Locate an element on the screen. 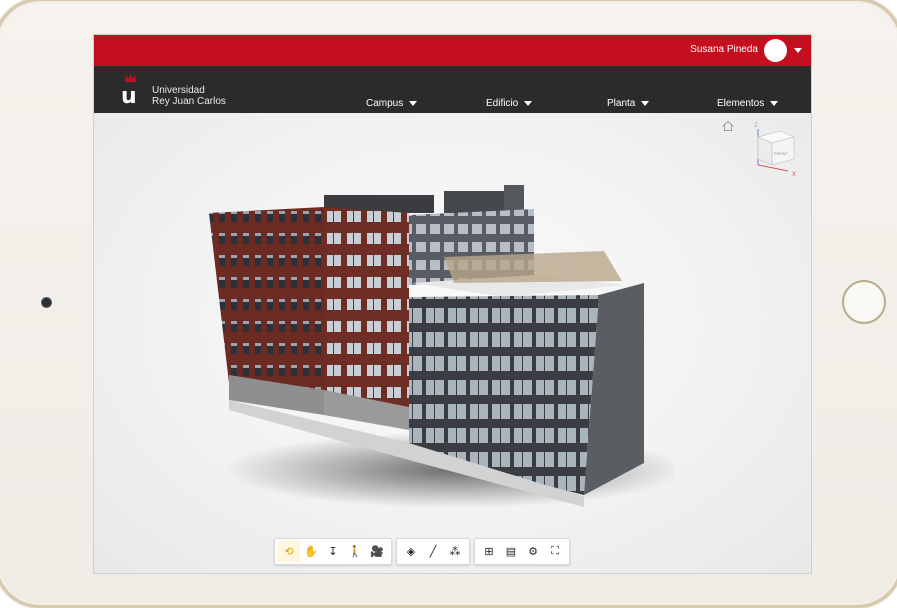 This screenshot has height=608, width=897. home-button is located at coordinates (864, 302).